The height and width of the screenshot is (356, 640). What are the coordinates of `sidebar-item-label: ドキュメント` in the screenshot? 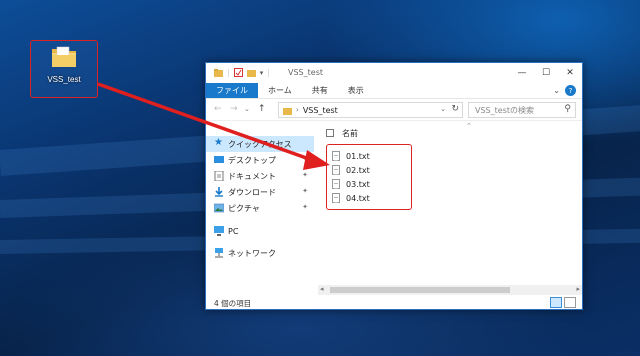 It's located at (252, 176).